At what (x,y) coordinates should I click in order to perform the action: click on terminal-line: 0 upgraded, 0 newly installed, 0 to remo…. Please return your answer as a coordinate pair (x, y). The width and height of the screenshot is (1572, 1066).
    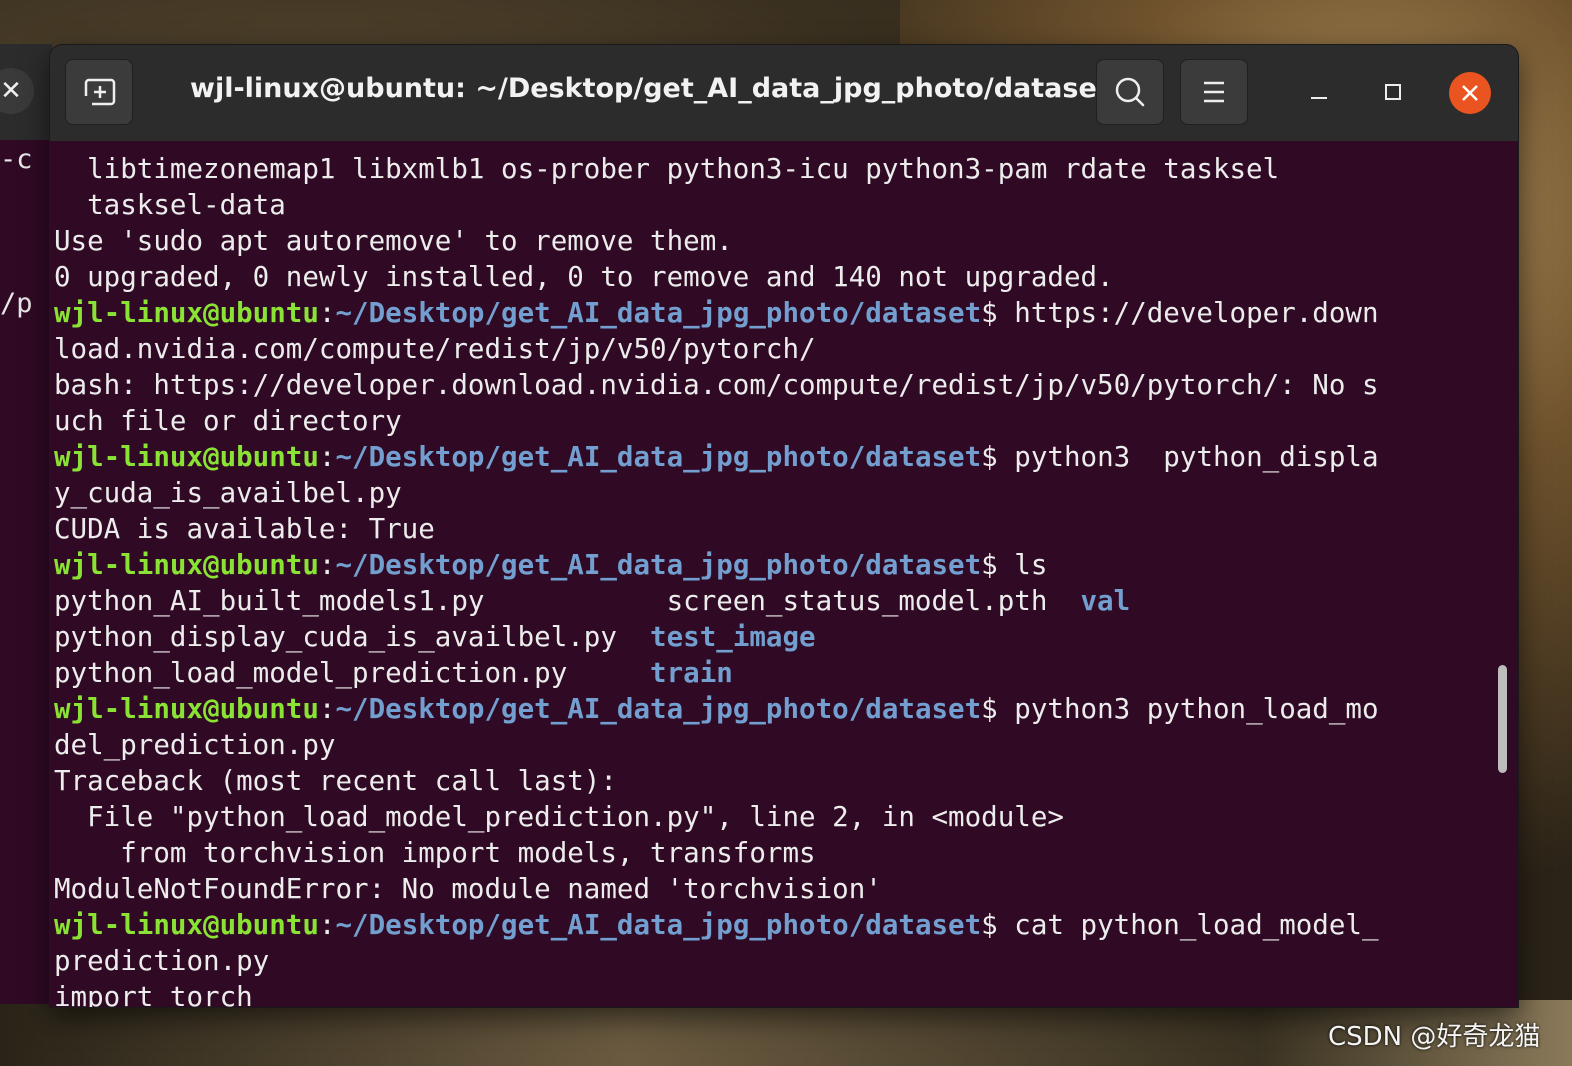
    Looking at the image, I should click on (584, 277).